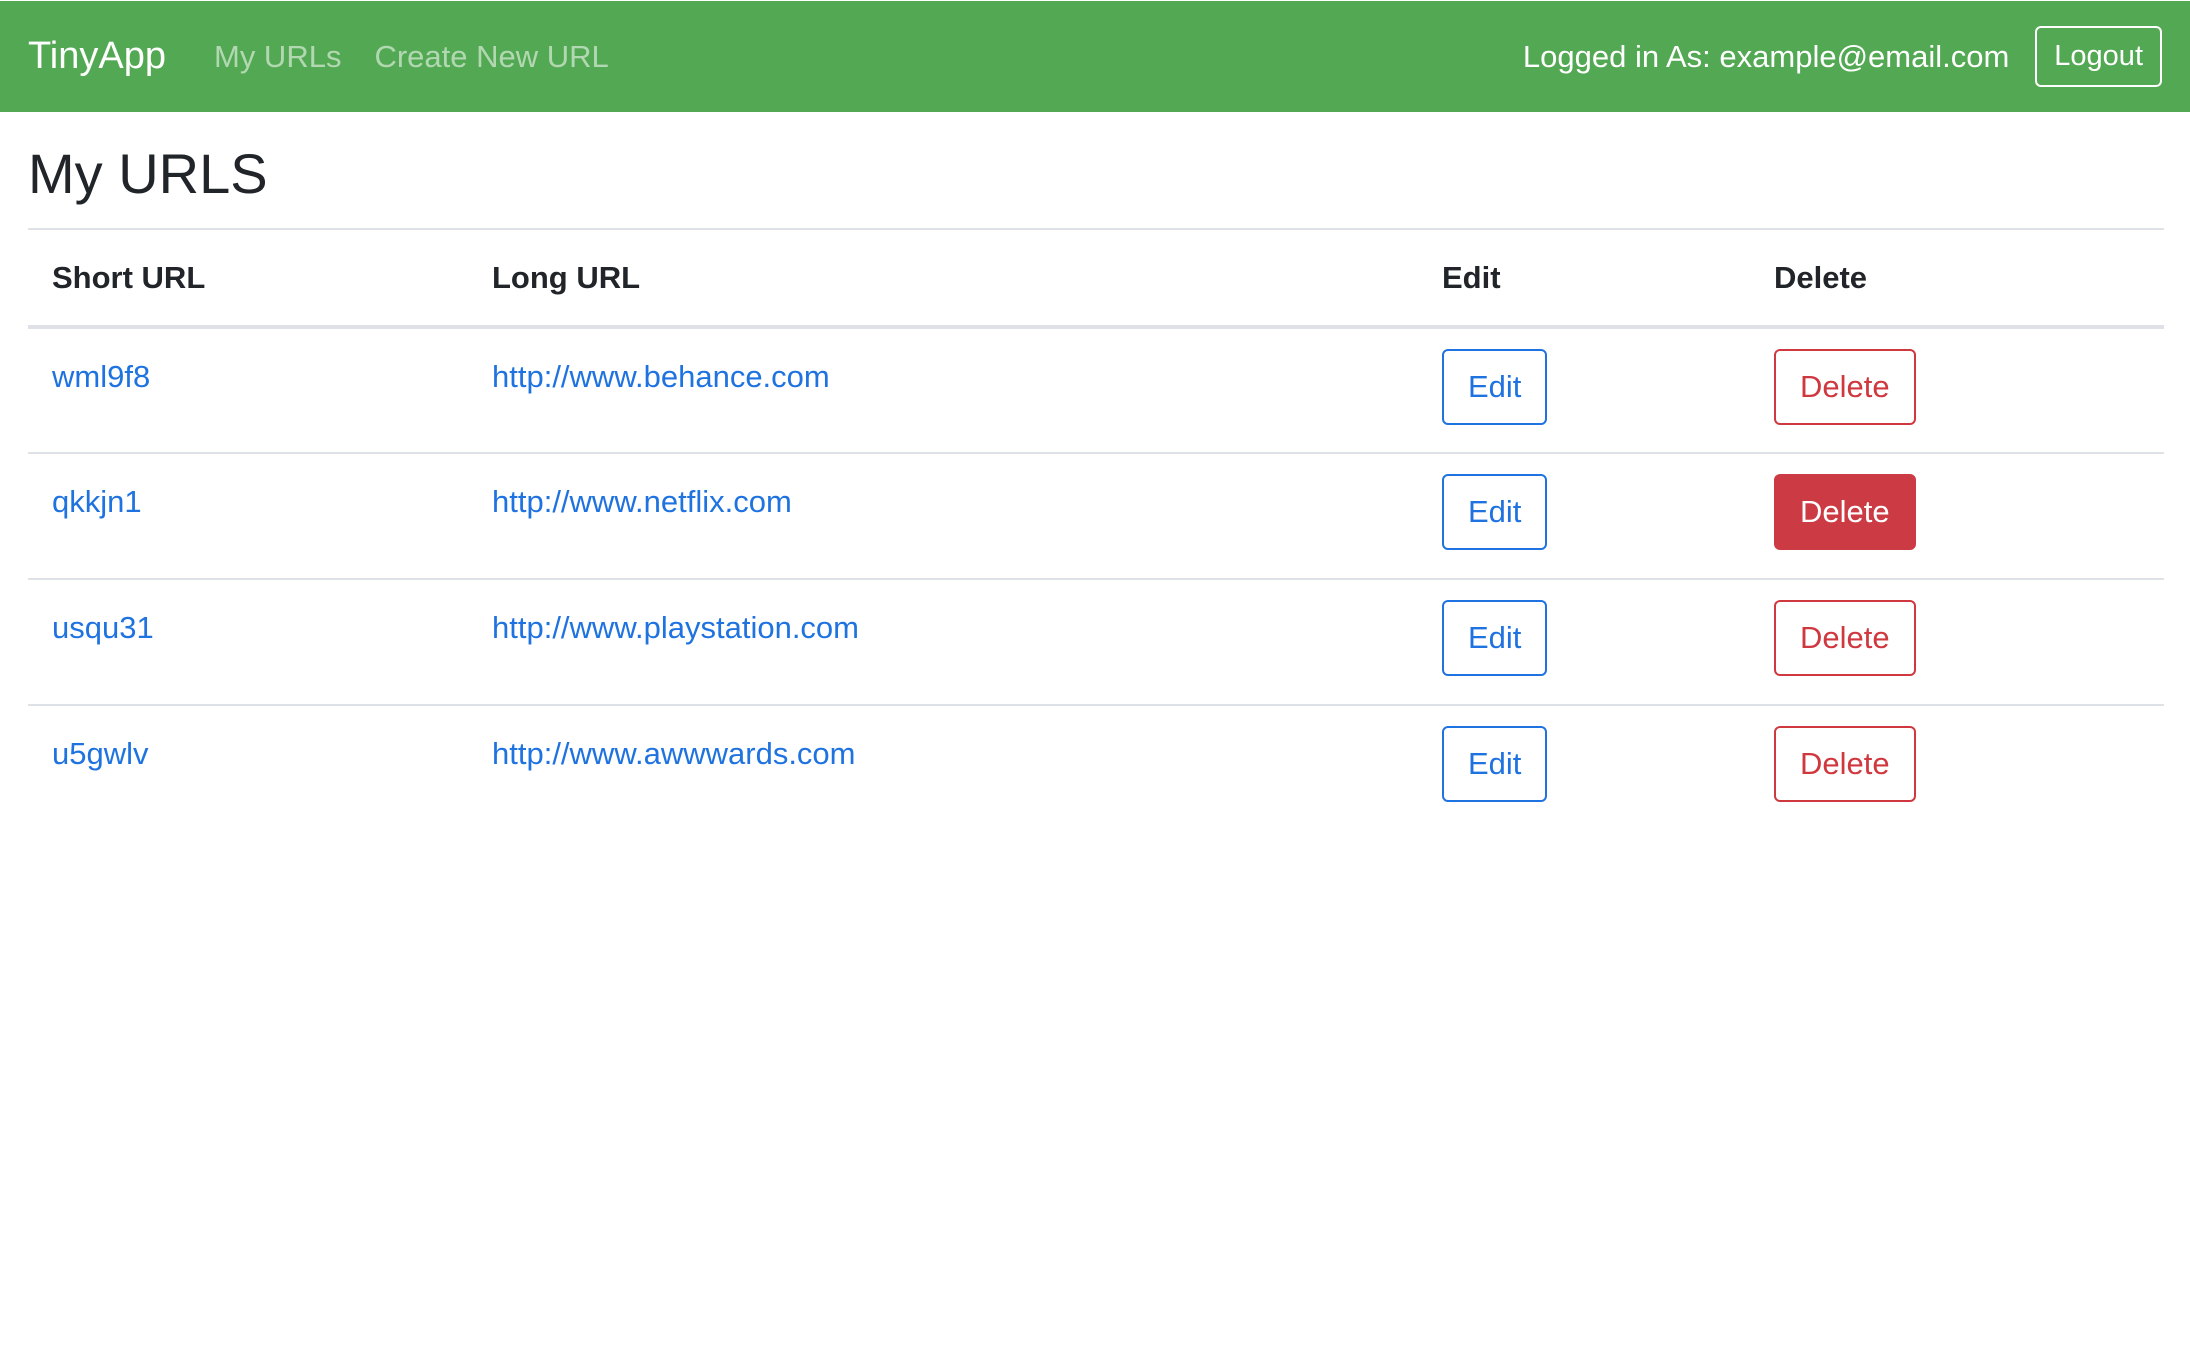  What do you see at coordinates (97, 56) in the screenshot?
I see `brand-link: TinyApp` at bounding box center [97, 56].